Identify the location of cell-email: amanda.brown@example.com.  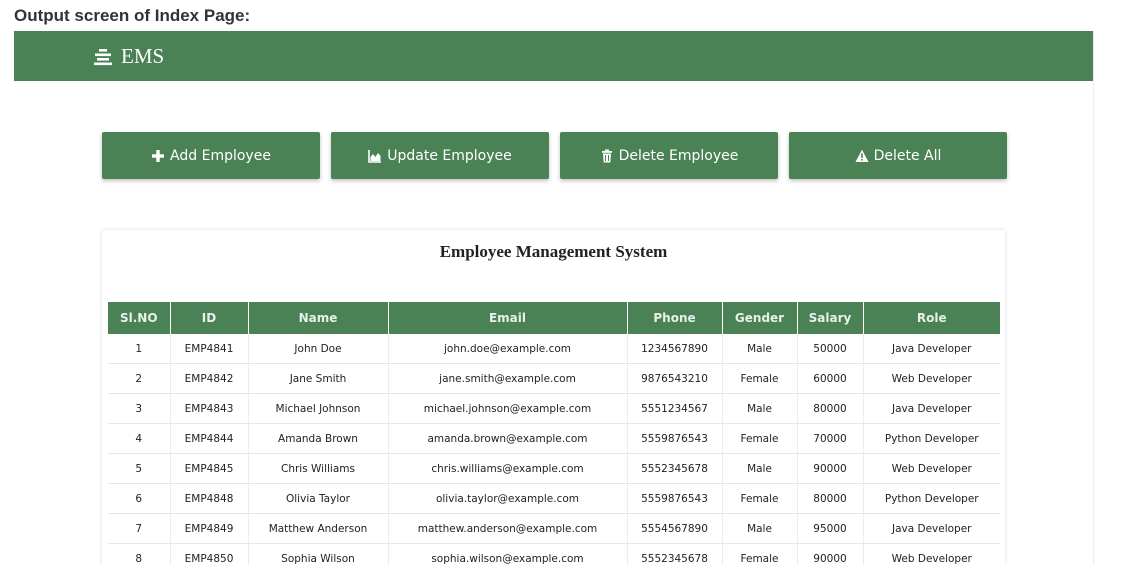
(508, 438).